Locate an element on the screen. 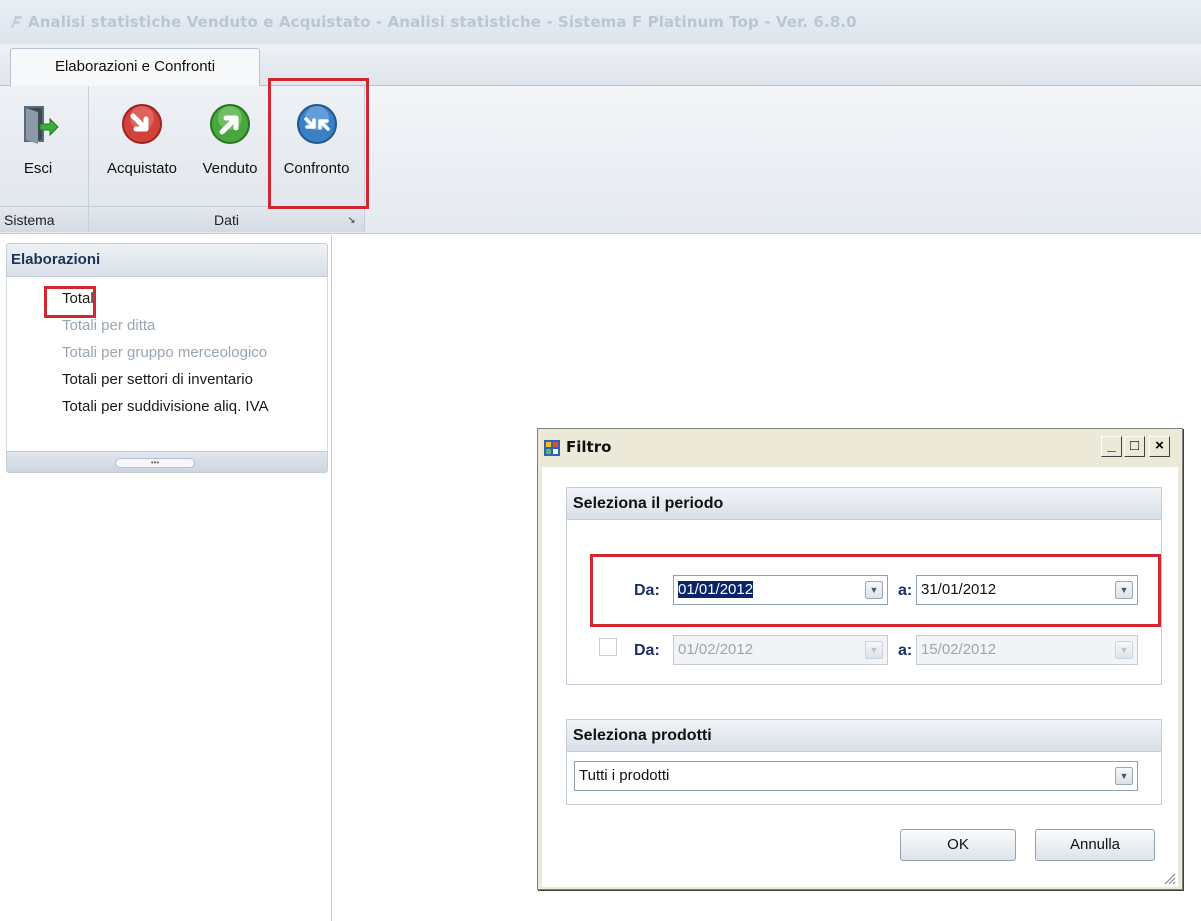 Image resolution: width=1201 pixels, height=921 pixels. second-period-checkbox is located at coordinates (608, 647).